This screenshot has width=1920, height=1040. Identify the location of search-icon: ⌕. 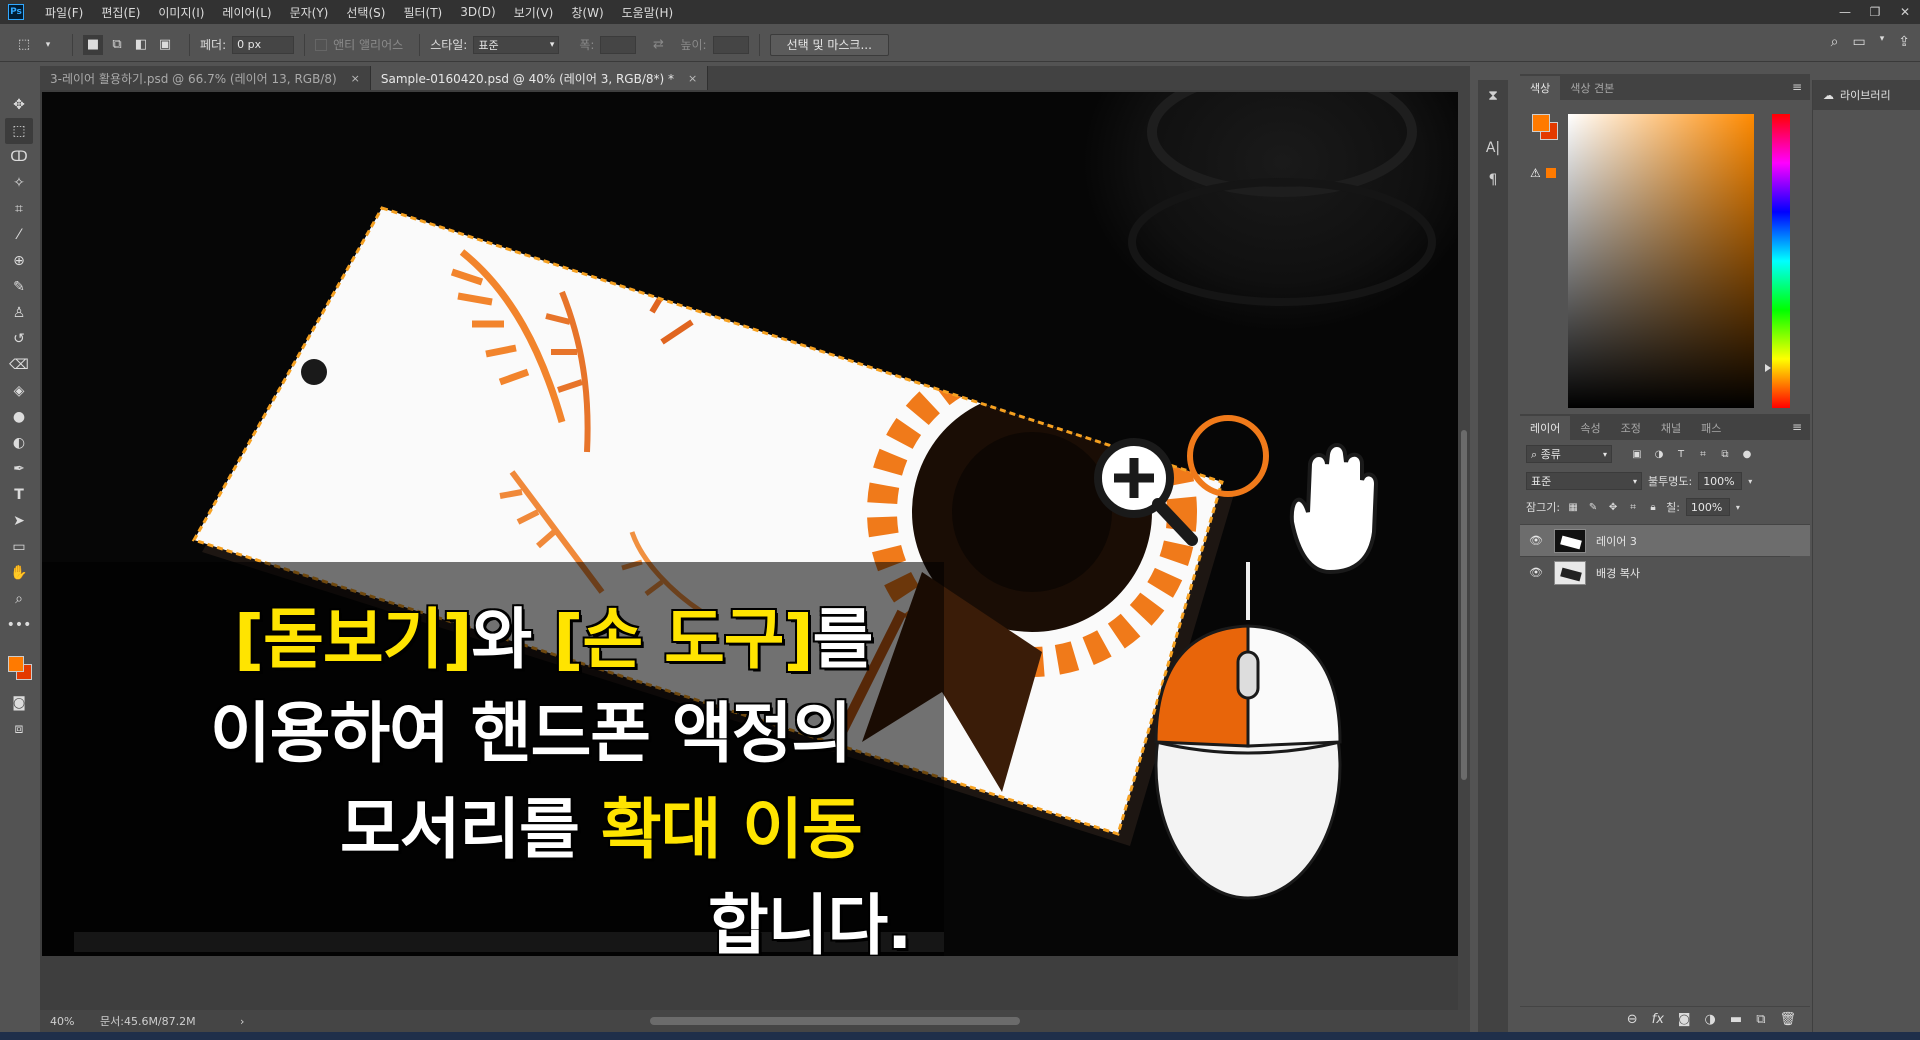
(1835, 42).